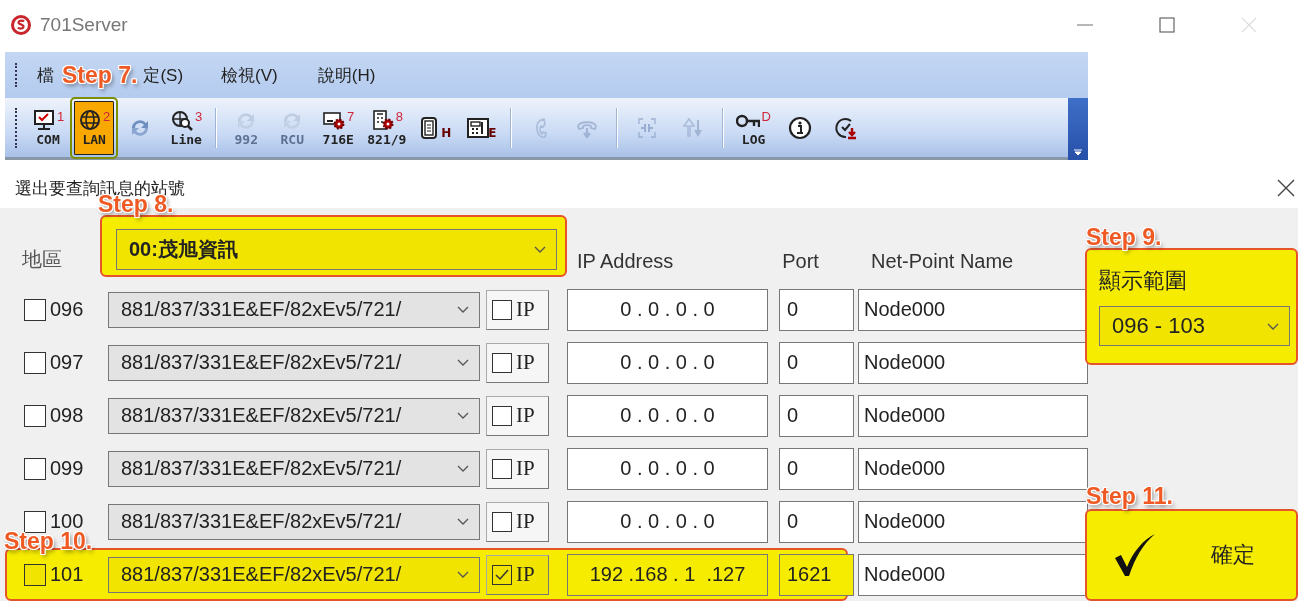 The width and height of the screenshot is (1298, 603). I want to click on region-dropdown: 00:茂旭資訊, so click(336, 249).